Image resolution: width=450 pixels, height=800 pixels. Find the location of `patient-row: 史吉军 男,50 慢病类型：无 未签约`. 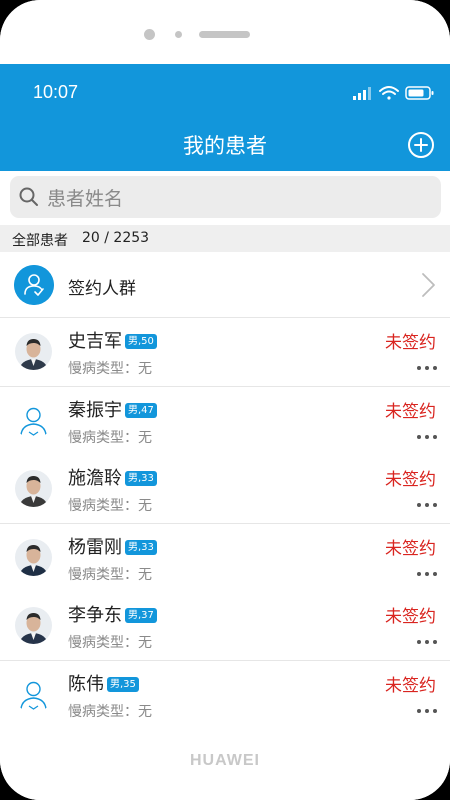

patient-row: 史吉军 男,50 慢病类型：无 未签约 is located at coordinates (225, 352).